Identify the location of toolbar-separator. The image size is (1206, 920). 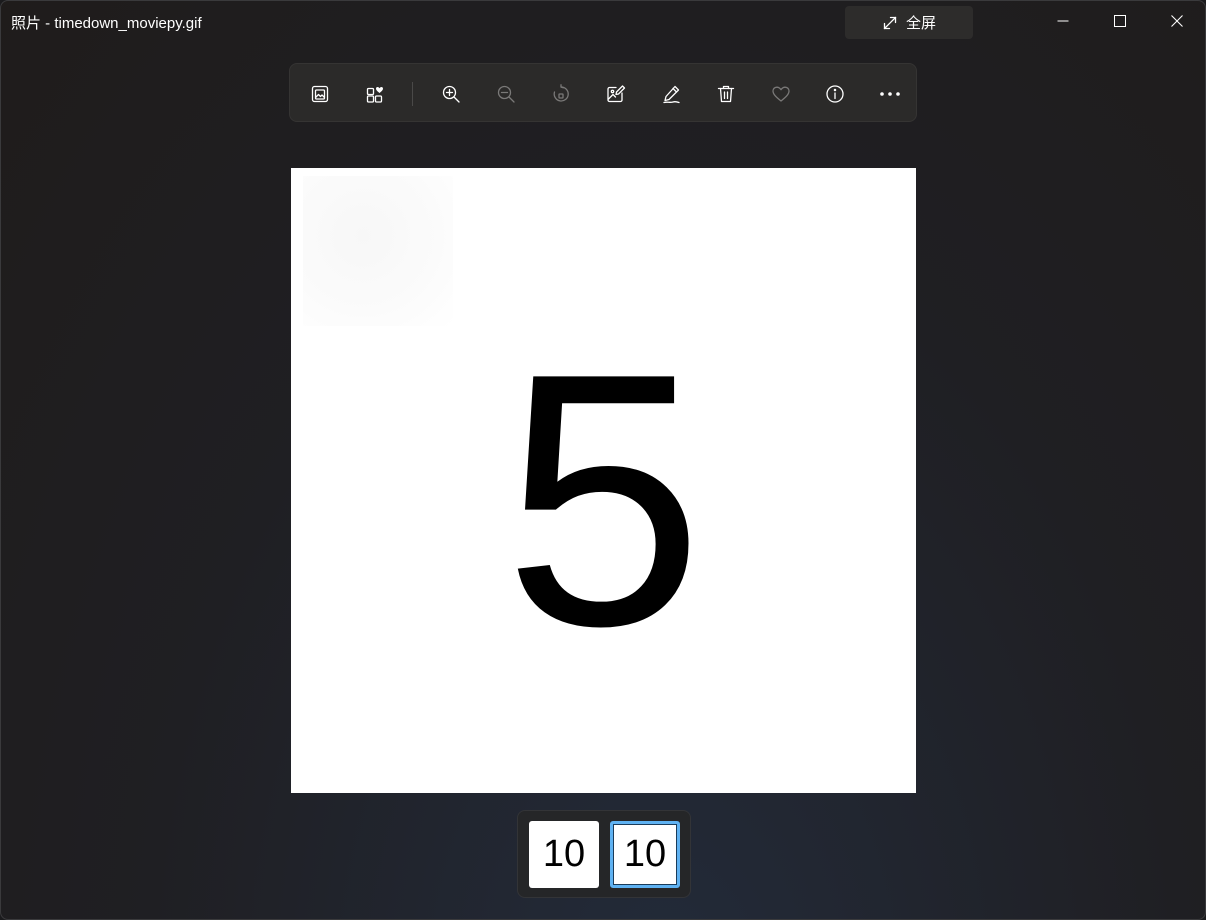
(412, 94).